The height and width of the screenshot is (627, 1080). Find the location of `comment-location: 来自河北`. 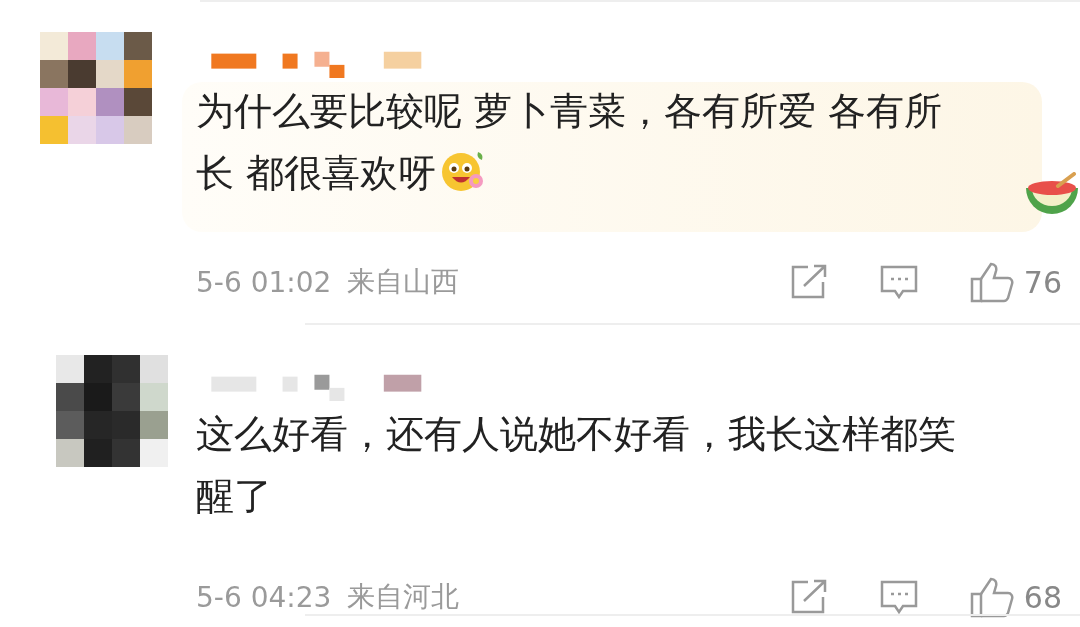

comment-location: 来自河北 is located at coordinates (403, 597).